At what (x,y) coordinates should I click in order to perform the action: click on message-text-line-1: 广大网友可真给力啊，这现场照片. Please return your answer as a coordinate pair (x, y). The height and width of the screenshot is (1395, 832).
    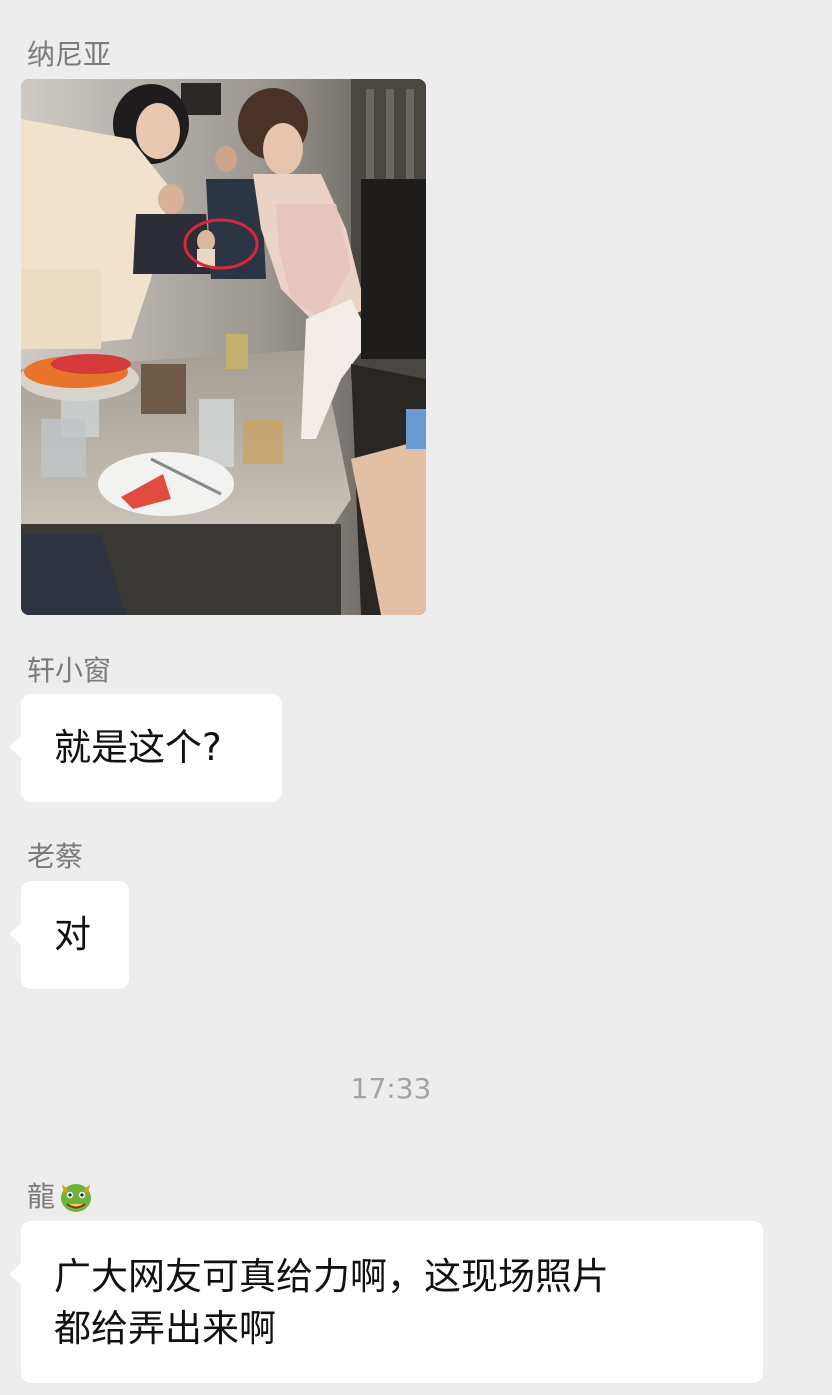
    Looking at the image, I should click on (331, 1276).